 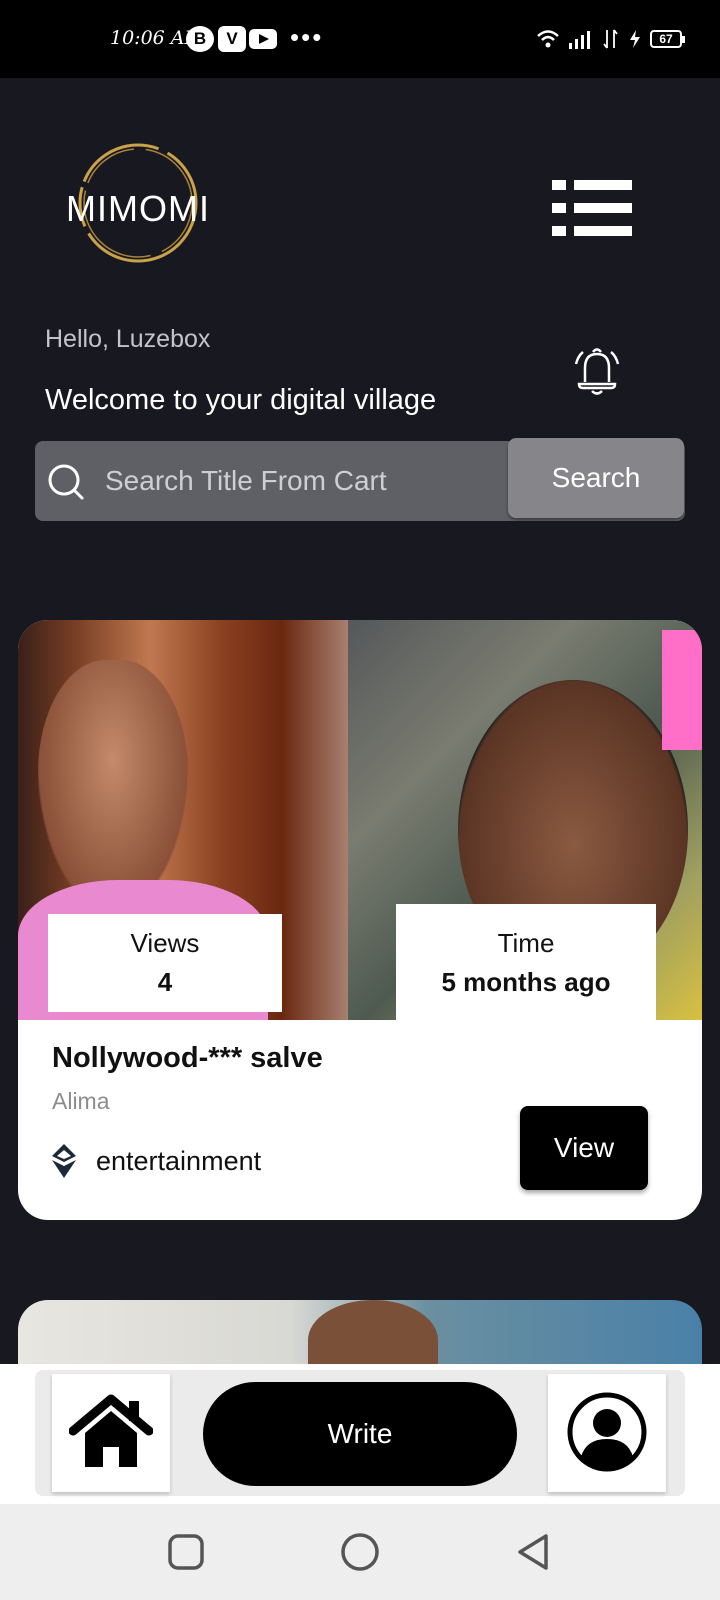 What do you see at coordinates (295, 481) in the screenshot?
I see `search-input` at bounding box center [295, 481].